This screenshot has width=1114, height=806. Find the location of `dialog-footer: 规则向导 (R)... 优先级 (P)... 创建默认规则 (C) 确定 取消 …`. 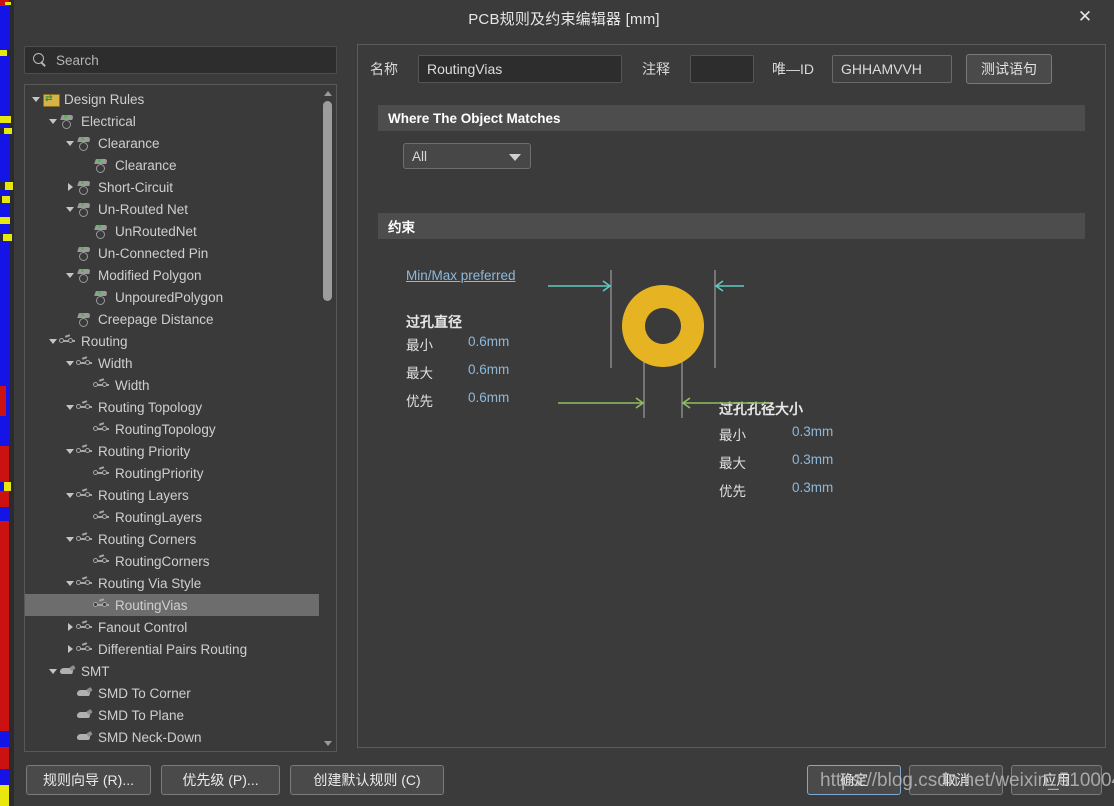

dialog-footer: 规则向导 (R)... 优先级 (P)... 创建默认规则 (C) 确定 取消 … is located at coordinates (564, 780).